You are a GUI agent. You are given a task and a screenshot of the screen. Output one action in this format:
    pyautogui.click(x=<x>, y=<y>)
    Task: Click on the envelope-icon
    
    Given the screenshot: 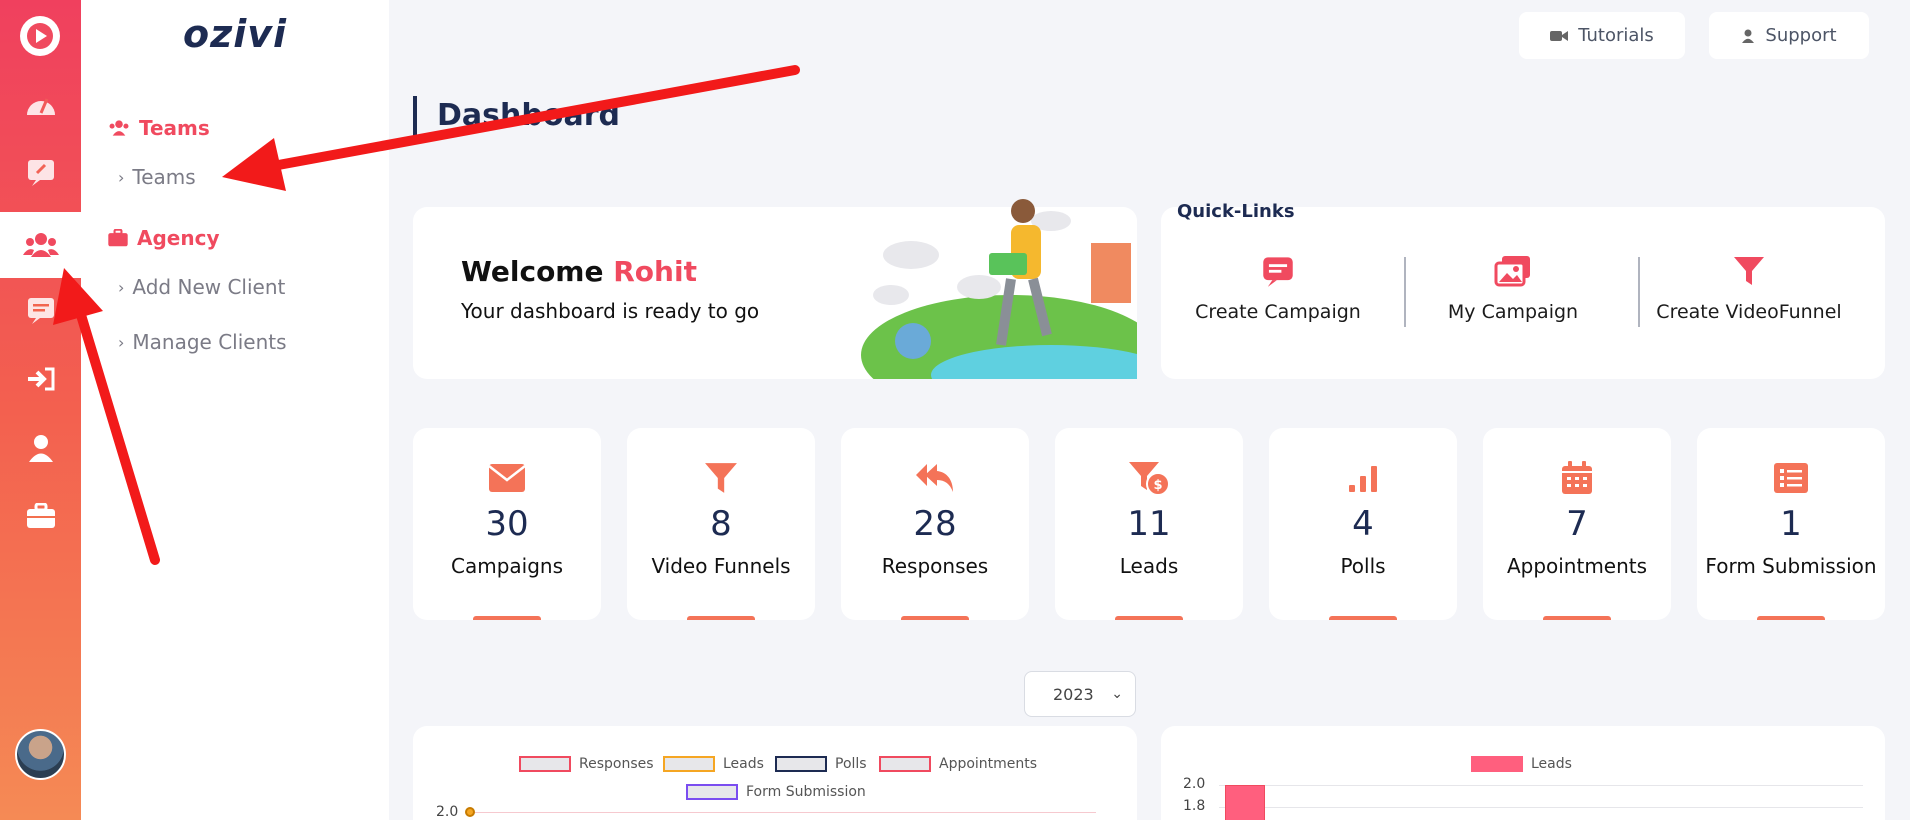 What is the action you would take?
    pyautogui.click(x=507, y=478)
    